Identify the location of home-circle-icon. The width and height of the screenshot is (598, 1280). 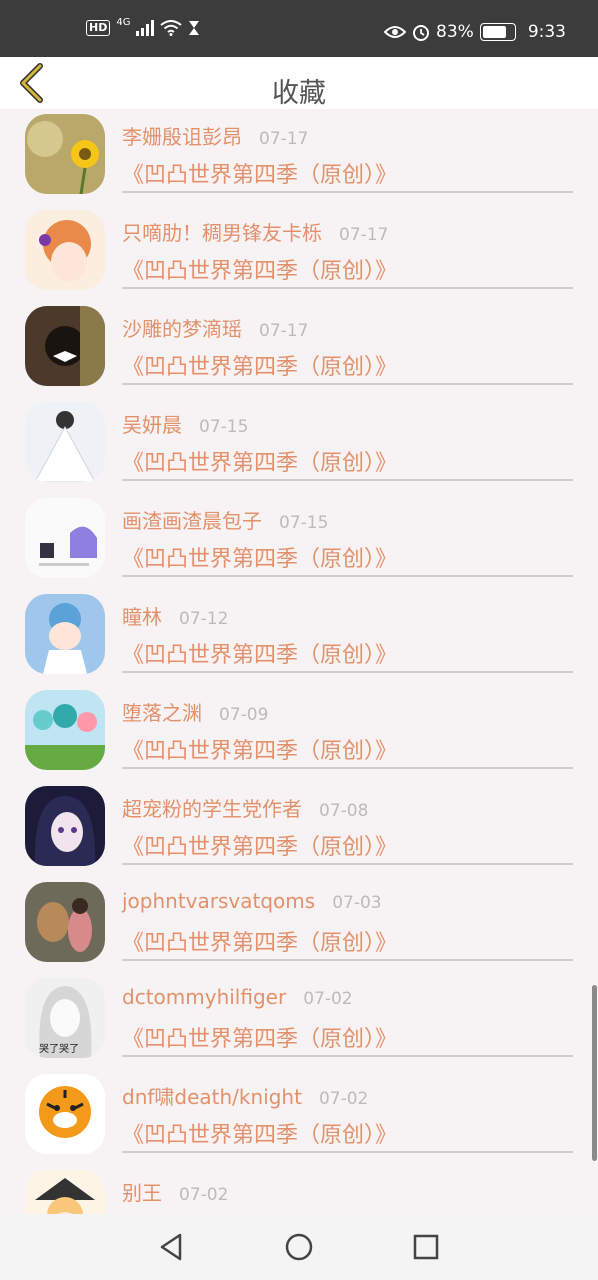
(299, 1247).